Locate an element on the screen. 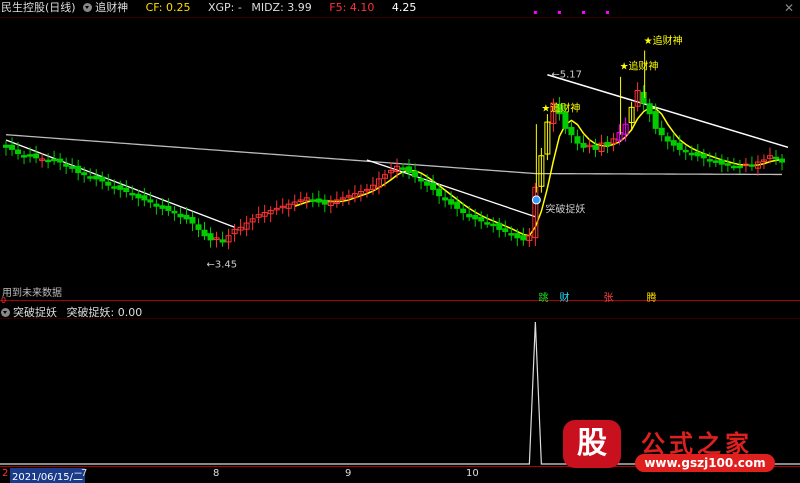 The image size is (800, 483). sub-panel-header: 突破捉妖 突破捉妖: 0.00 is located at coordinates (71, 313).